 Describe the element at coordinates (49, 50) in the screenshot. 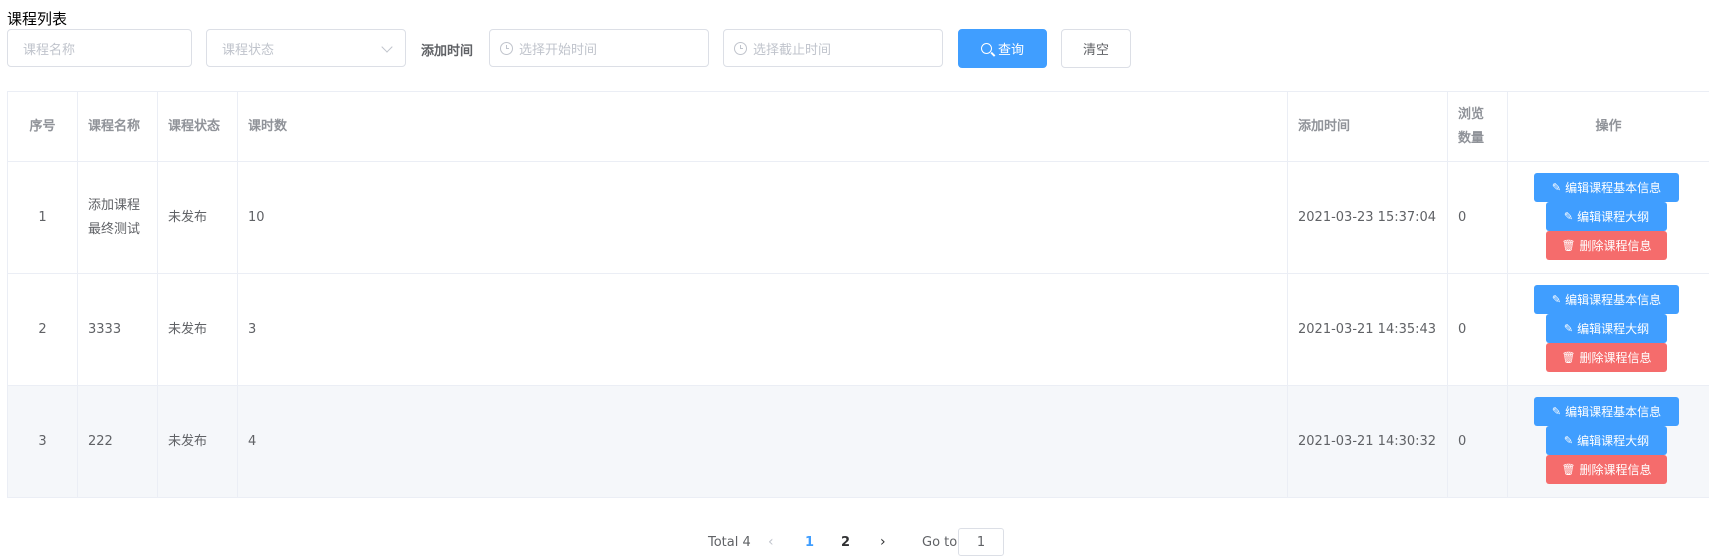

I see `course-name-placeholder: 课程名称` at that location.